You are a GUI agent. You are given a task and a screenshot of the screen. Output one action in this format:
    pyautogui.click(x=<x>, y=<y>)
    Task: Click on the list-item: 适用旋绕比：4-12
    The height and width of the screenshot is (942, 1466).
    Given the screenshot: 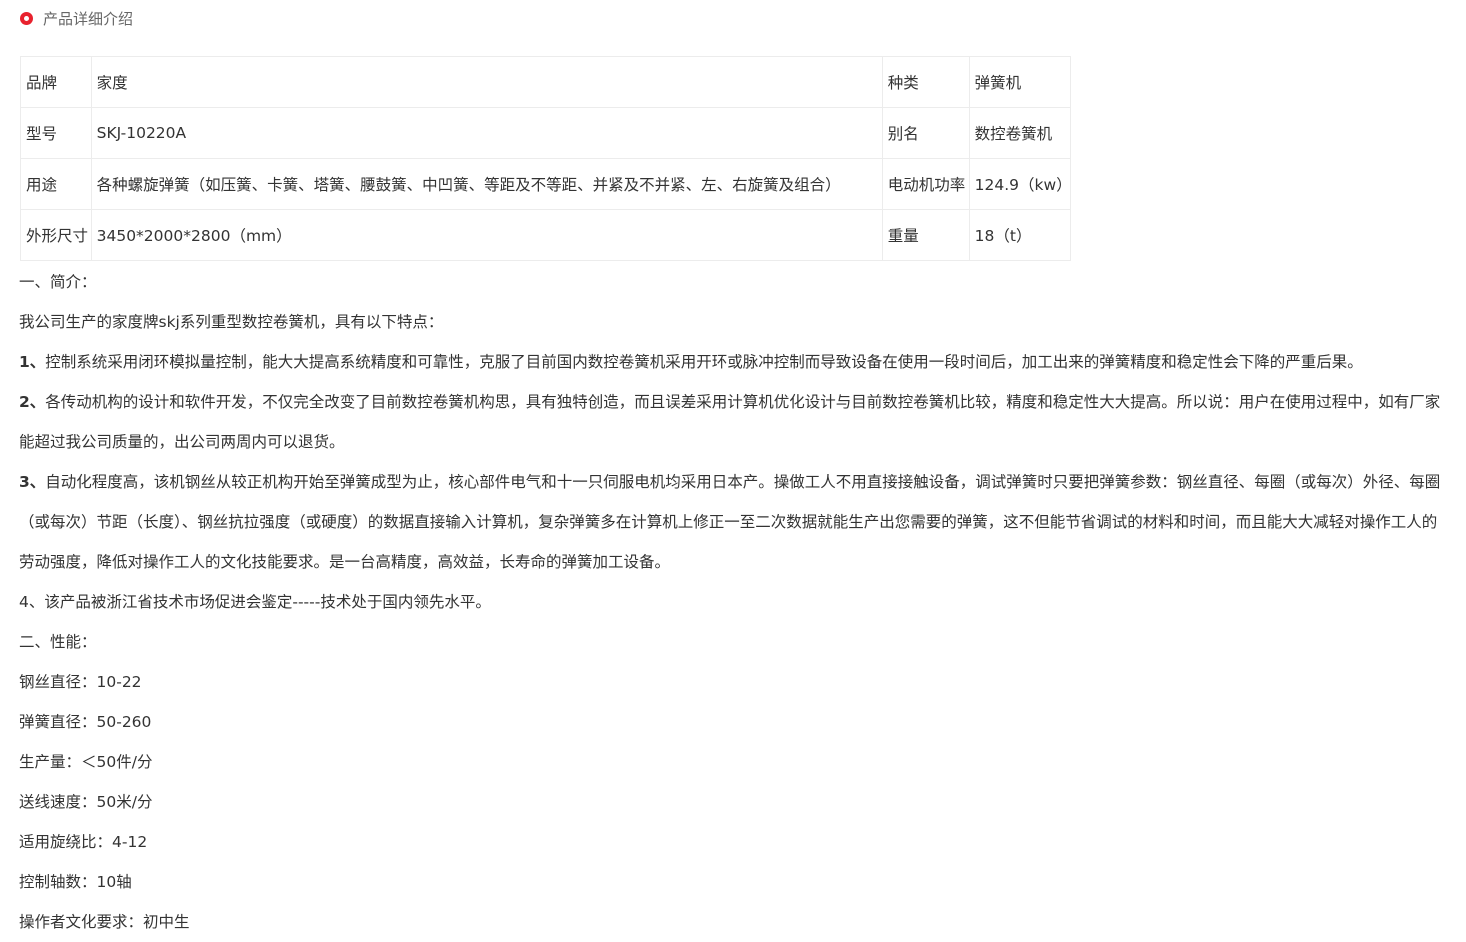 What is the action you would take?
    pyautogui.click(x=83, y=842)
    